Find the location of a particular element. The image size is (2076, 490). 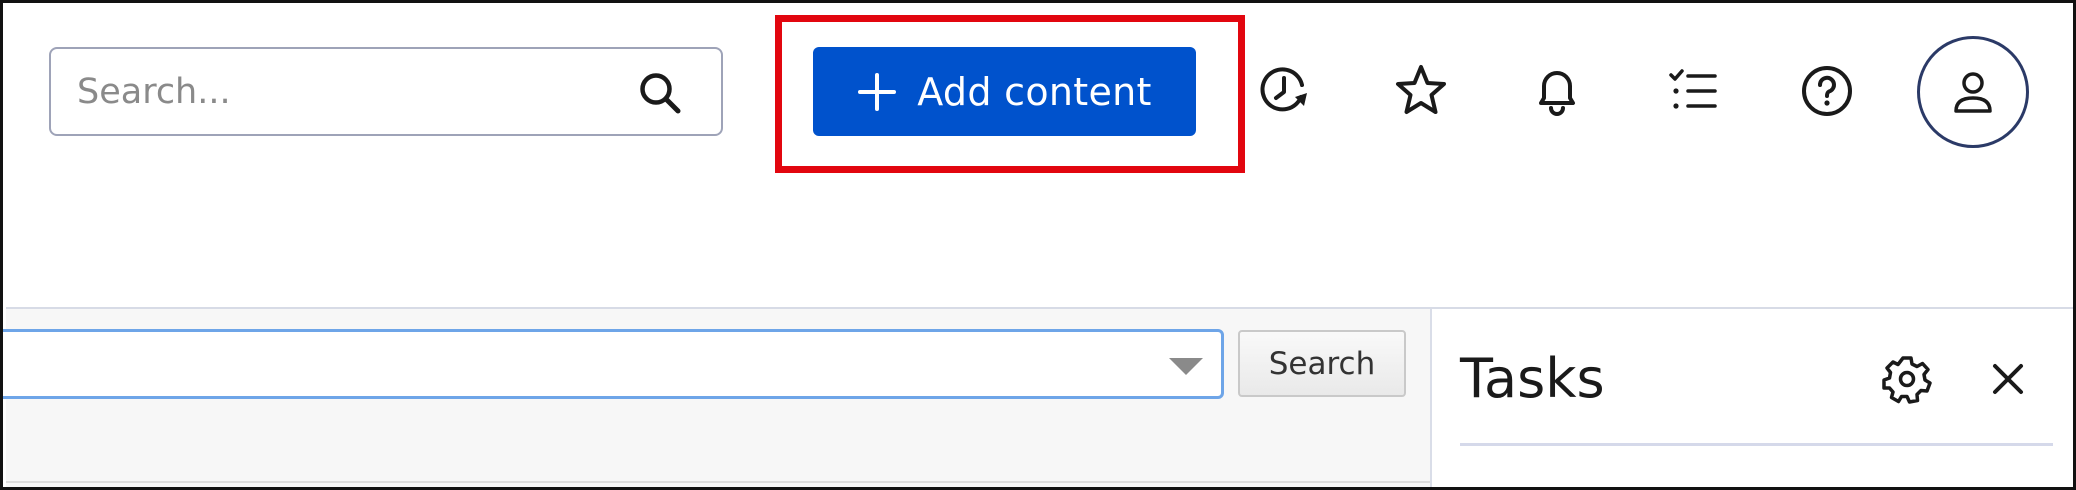

gear-icon is located at coordinates (1907, 379).